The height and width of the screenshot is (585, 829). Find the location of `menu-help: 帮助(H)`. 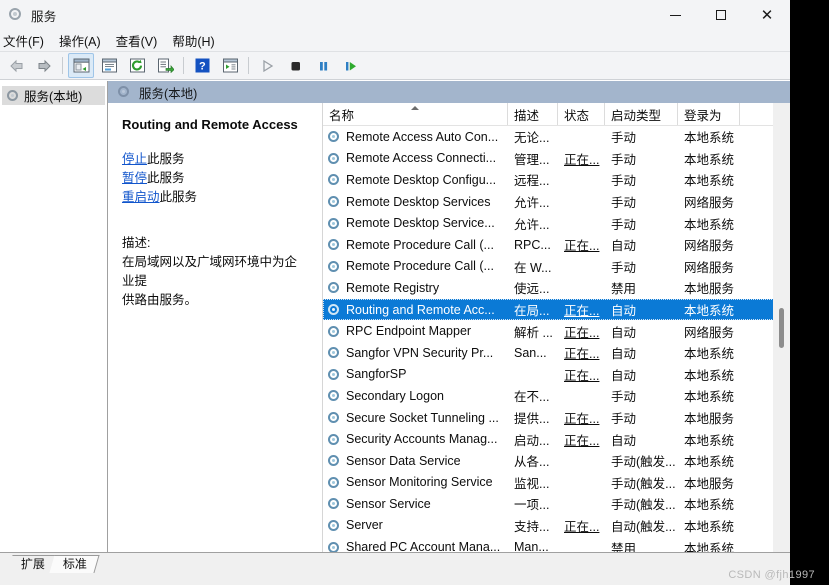

menu-help: 帮助(H) is located at coordinates (193, 40).